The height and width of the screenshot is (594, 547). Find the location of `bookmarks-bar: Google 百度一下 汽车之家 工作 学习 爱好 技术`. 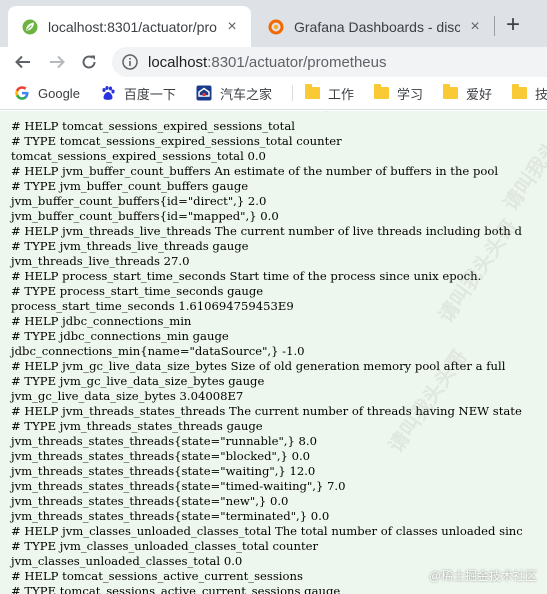

bookmarks-bar: Google 百度一下 汽车之家 工作 学习 爱好 技术 is located at coordinates (273, 93).